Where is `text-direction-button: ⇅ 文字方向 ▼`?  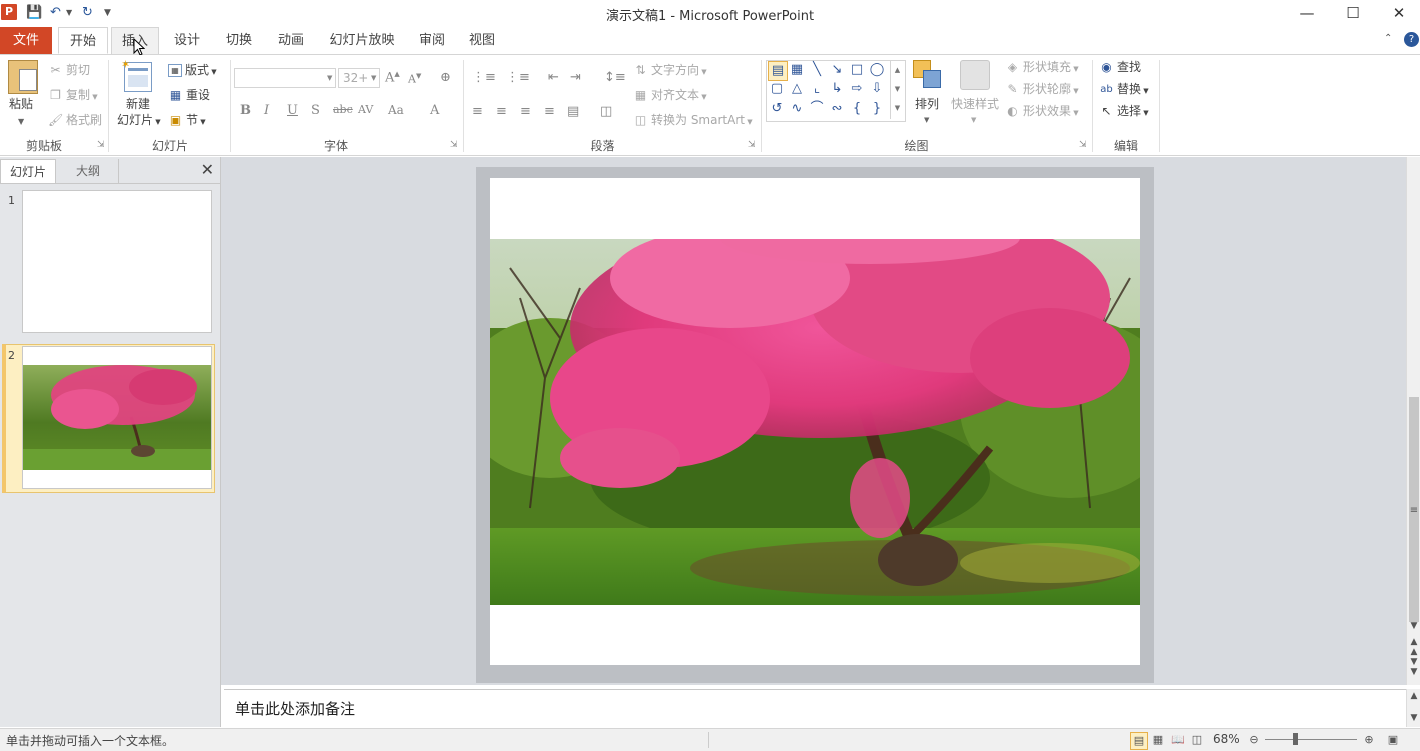
text-direction-button: ⇅ 文字方向 ▼ is located at coordinates (669, 70).